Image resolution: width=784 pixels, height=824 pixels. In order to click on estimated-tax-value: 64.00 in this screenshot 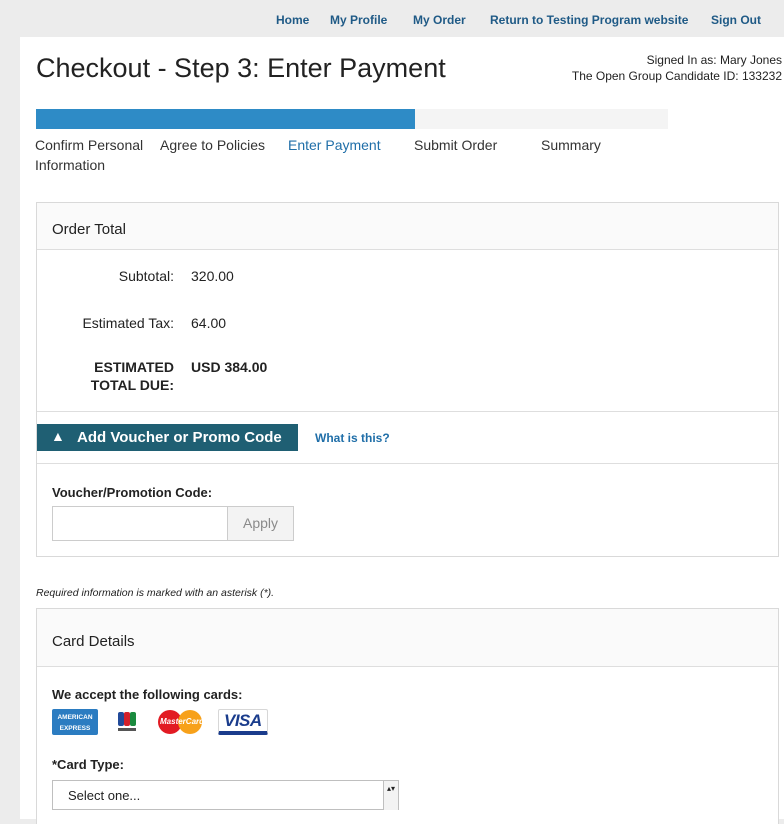, I will do `click(209, 323)`.